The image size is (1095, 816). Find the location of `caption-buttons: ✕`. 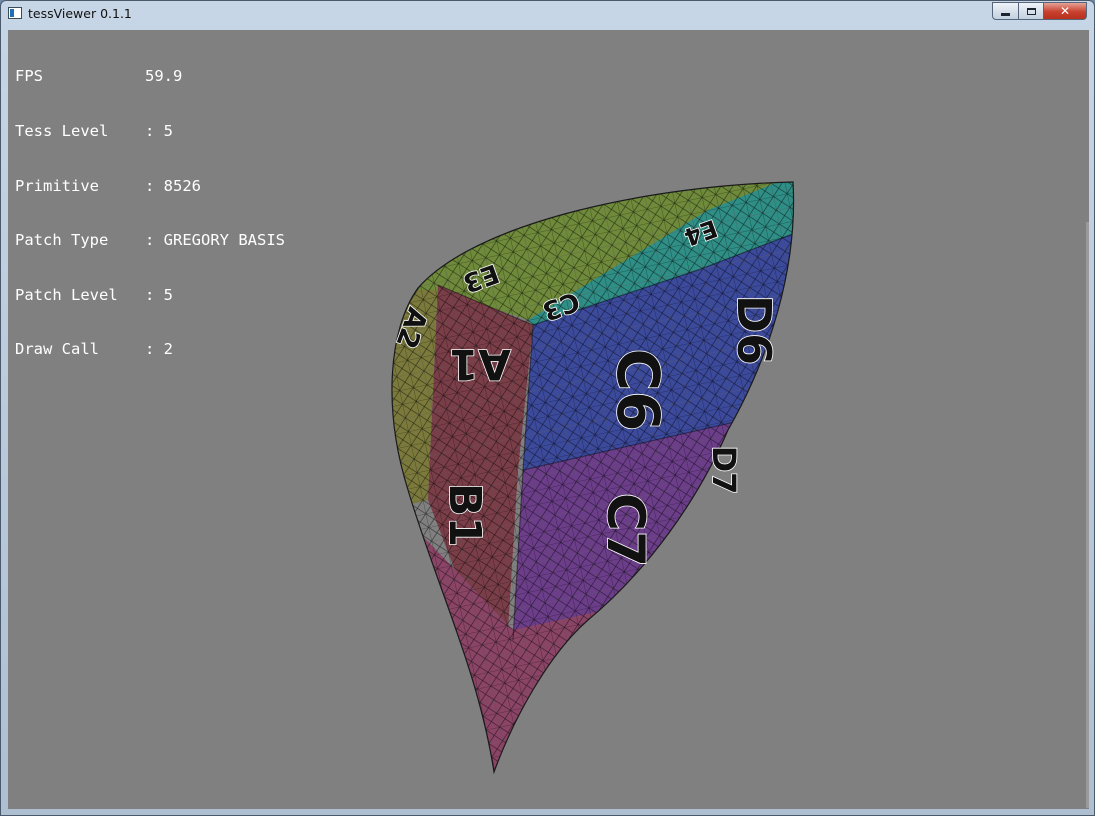

caption-buttons: ✕ is located at coordinates (1039, 11).